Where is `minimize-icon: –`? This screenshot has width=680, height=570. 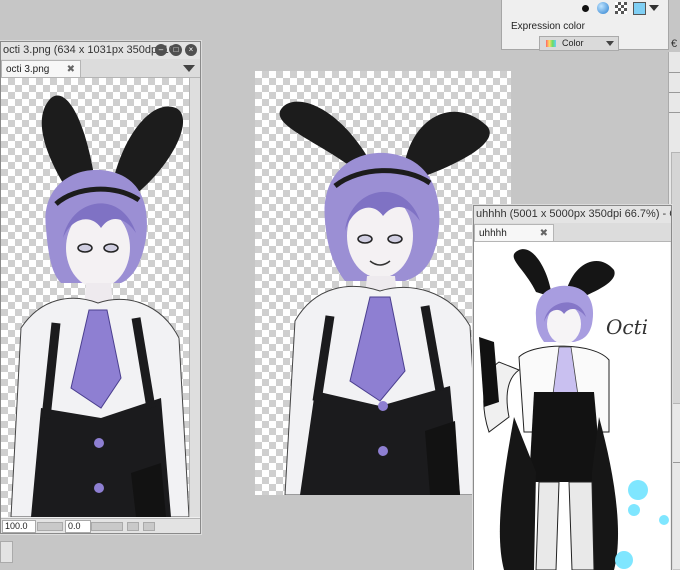 minimize-icon: – is located at coordinates (161, 50).